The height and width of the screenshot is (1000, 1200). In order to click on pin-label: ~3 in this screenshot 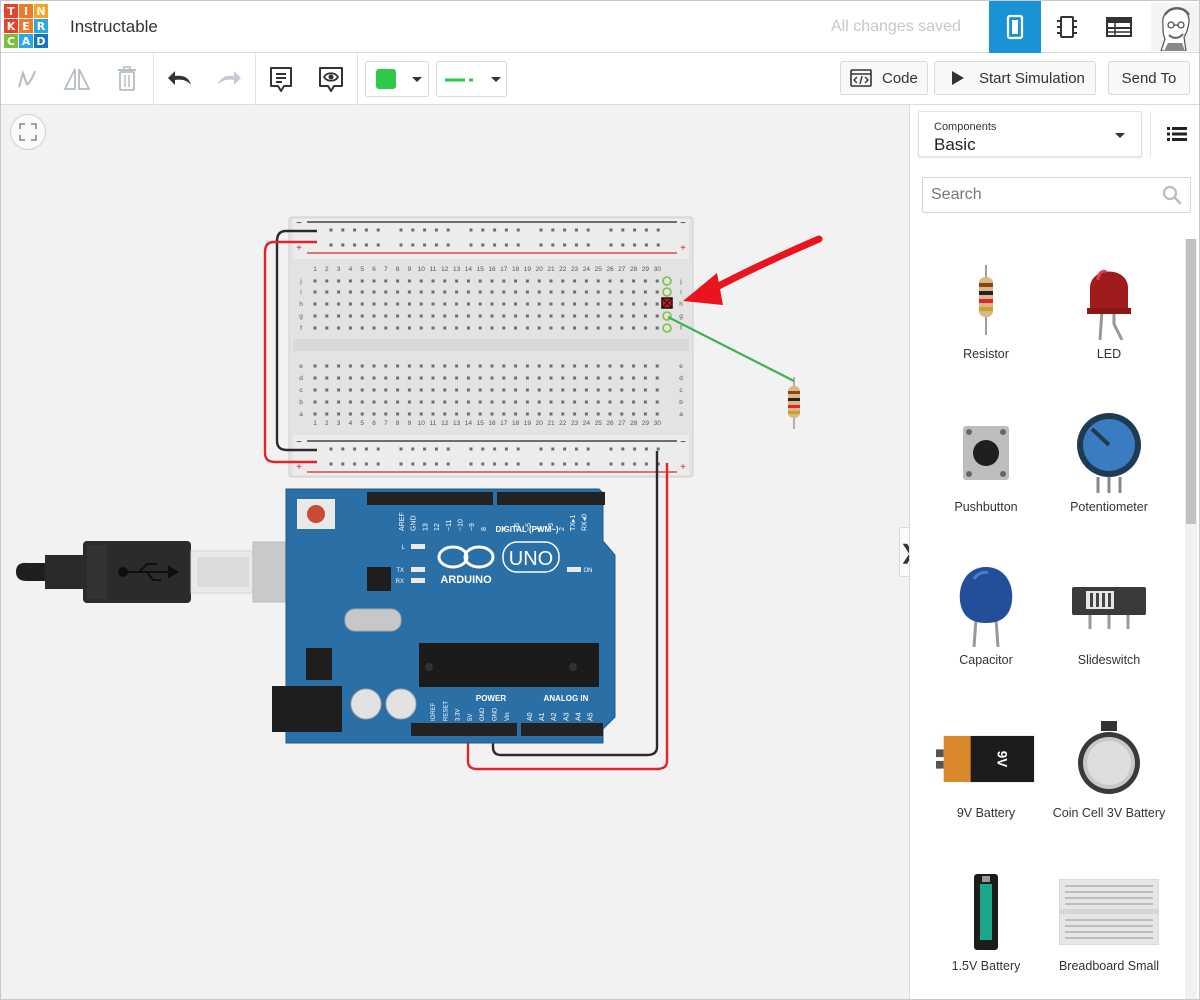, I will do `click(551, 527)`.